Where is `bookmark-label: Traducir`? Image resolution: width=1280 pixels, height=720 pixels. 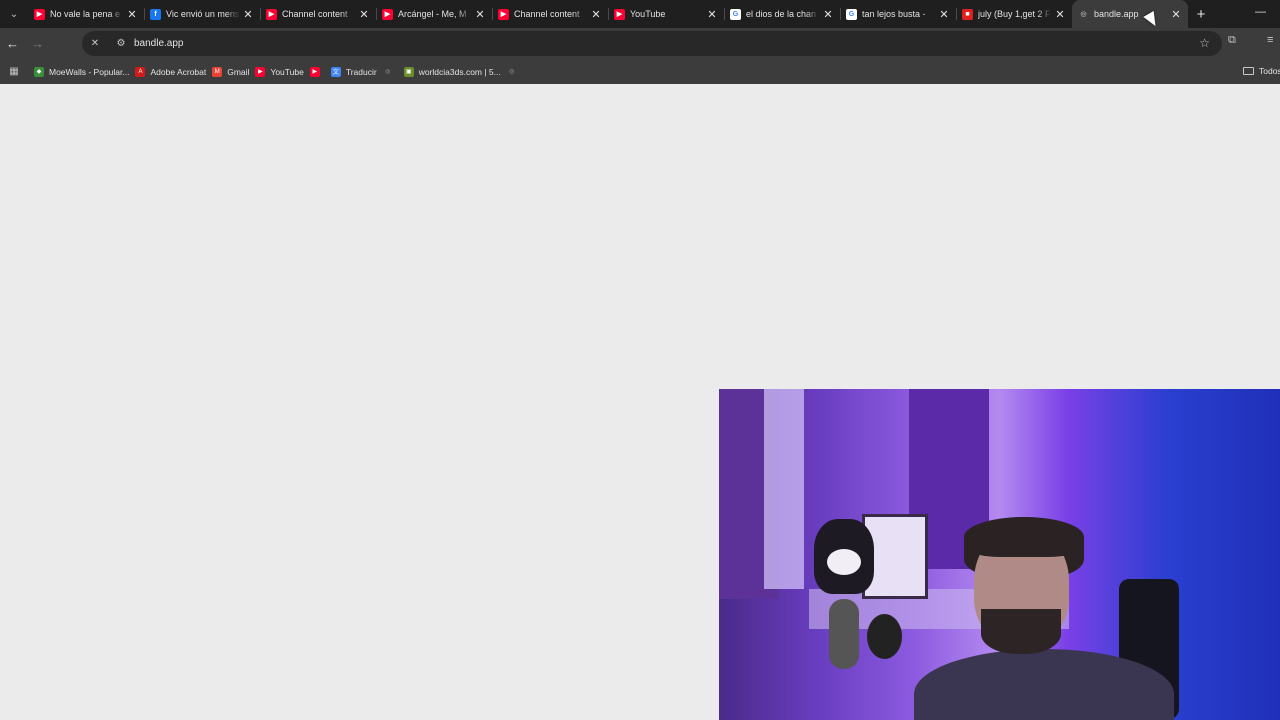
bookmark-label: Traducir is located at coordinates (361, 71).